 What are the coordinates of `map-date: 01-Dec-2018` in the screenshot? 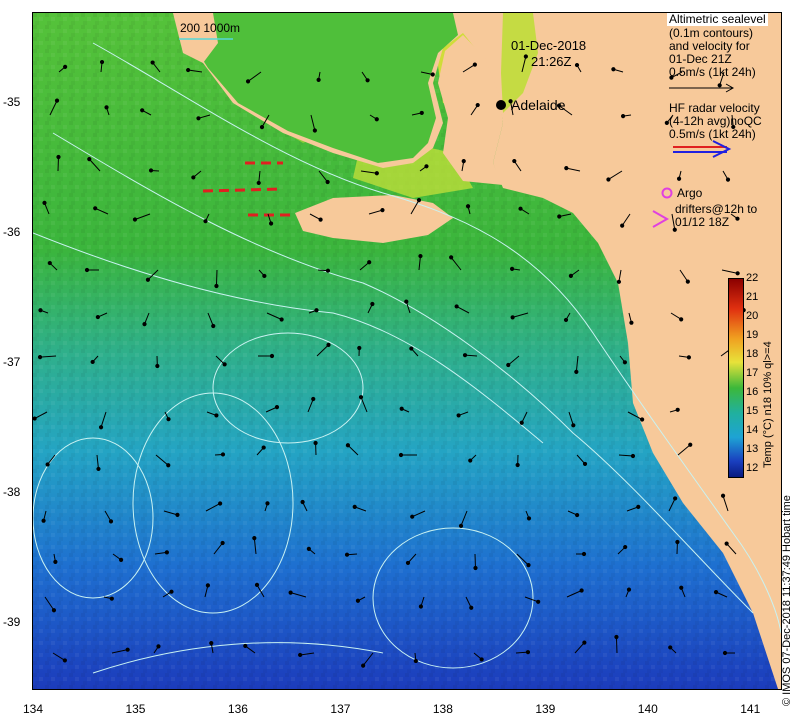 It's located at (549, 45).